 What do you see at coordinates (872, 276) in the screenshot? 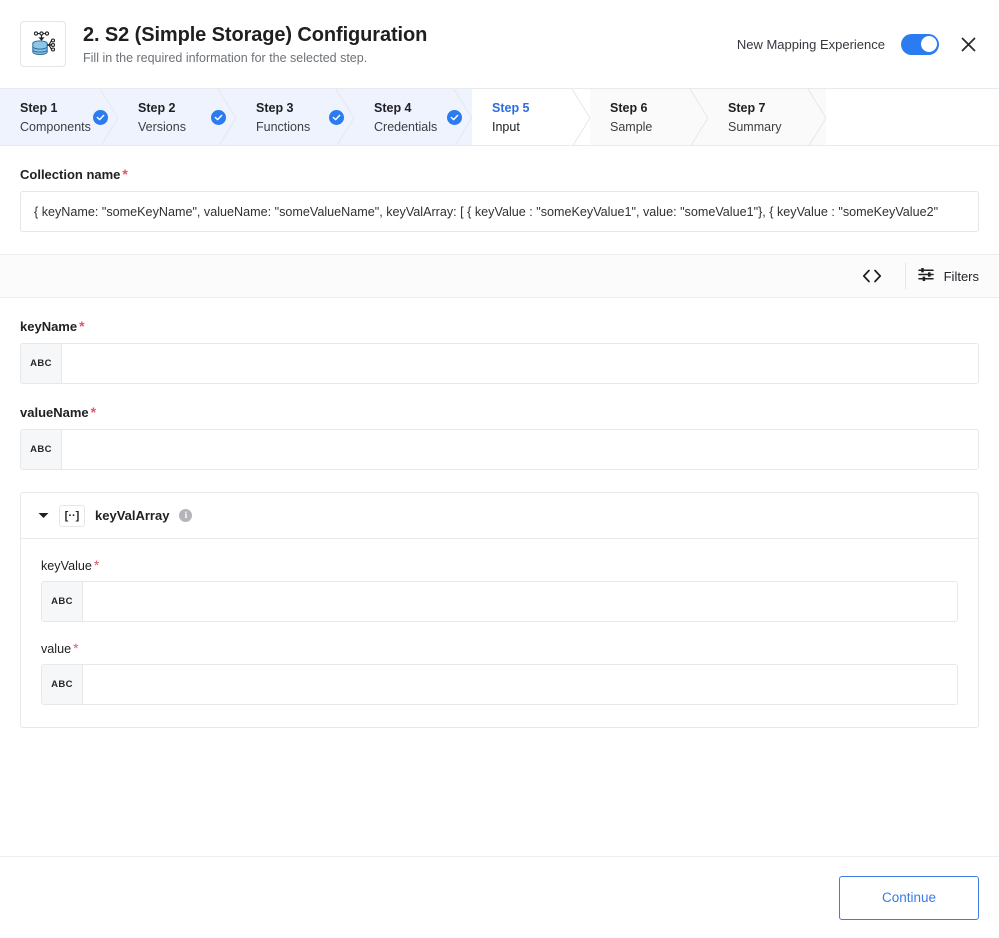
I see `code-view-icon` at bounding box center [872, 276].